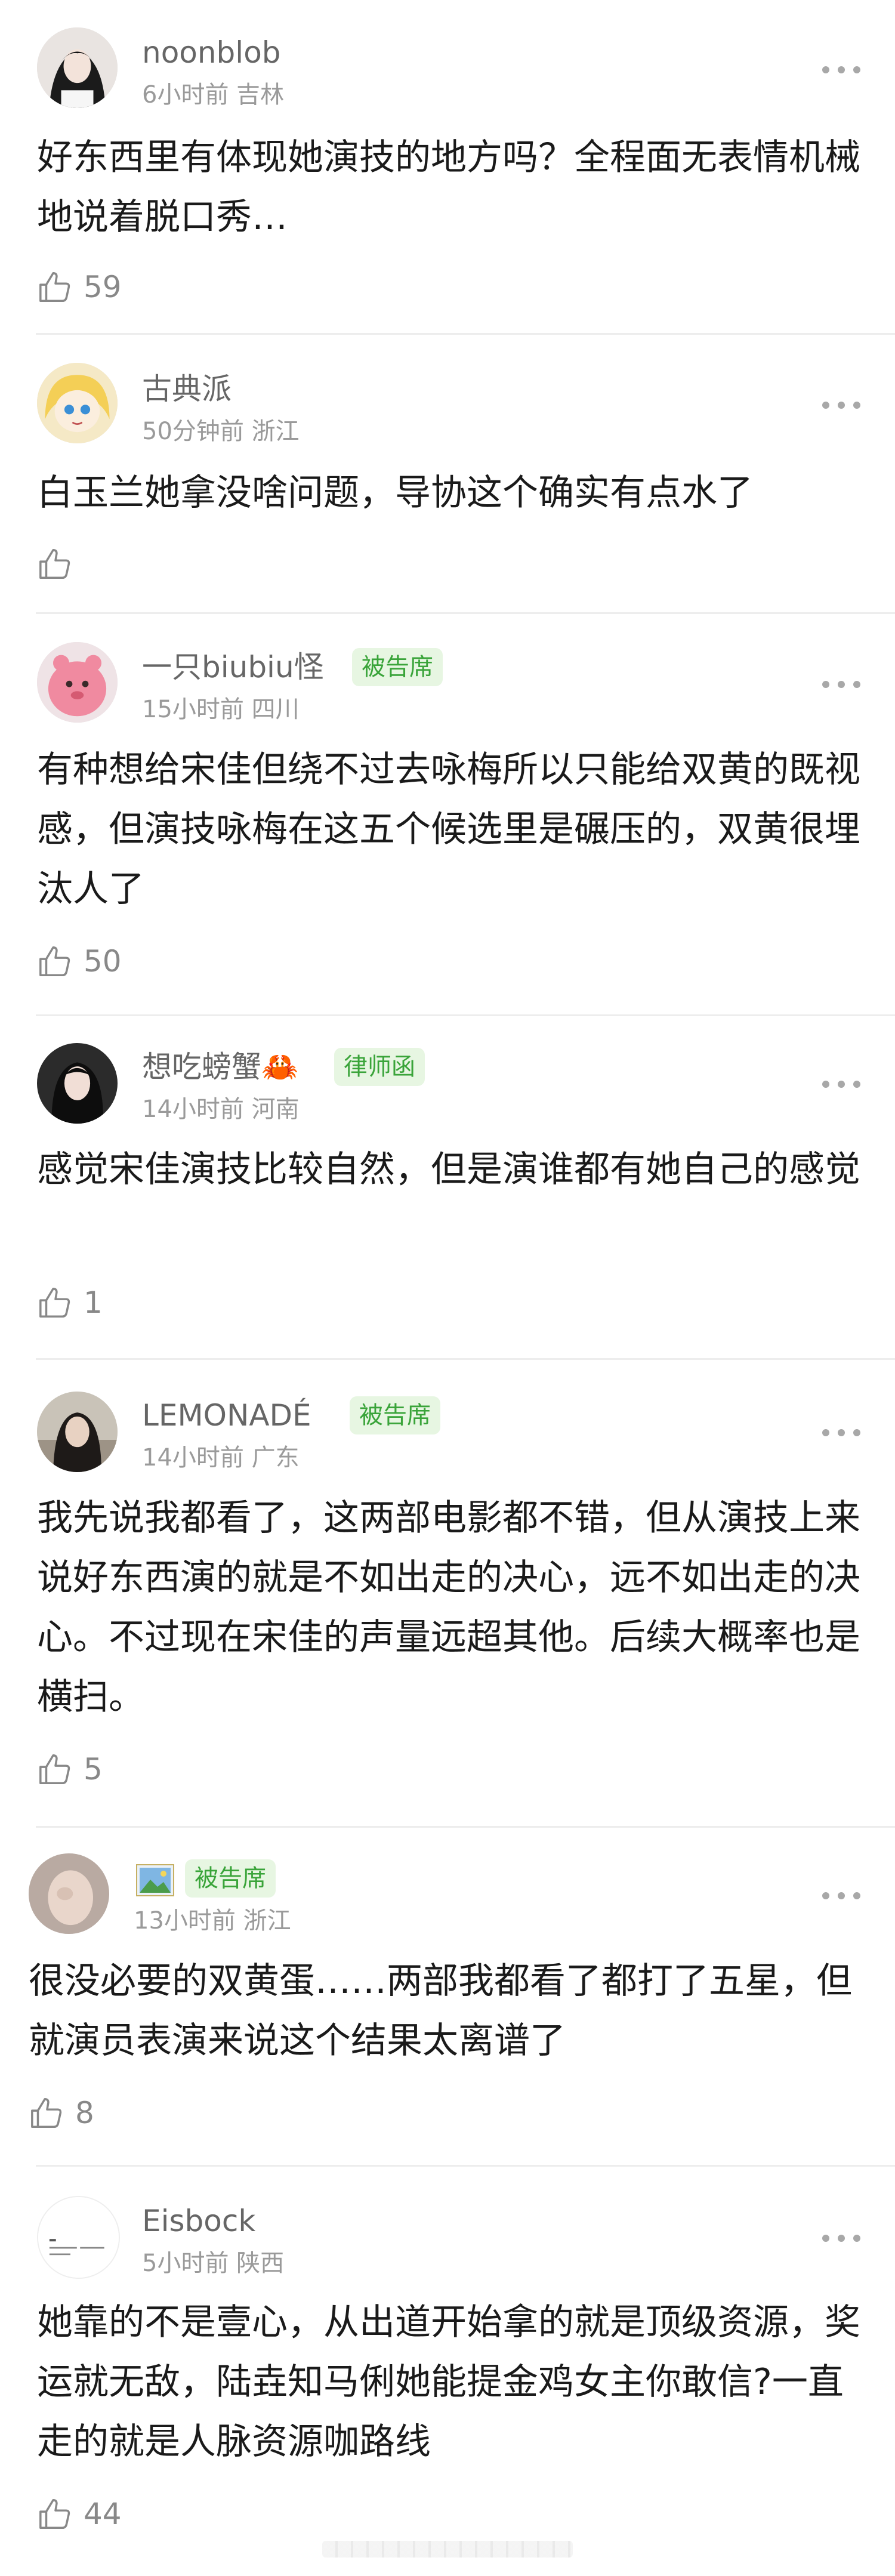  I want to click on username: LEMONADÉ, so click(226, 1415).